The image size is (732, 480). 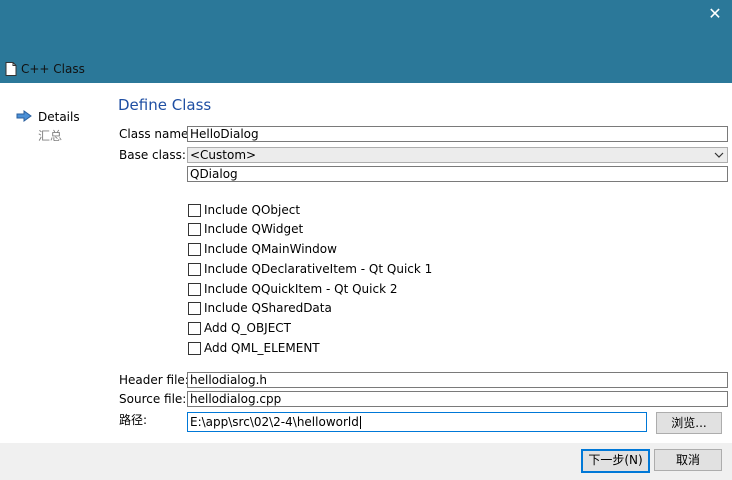 What do you see at coordinates (247, 328) in the screenshot?
I see `option-label: Add Q_OBJECT` at bounding box center [247, 328].